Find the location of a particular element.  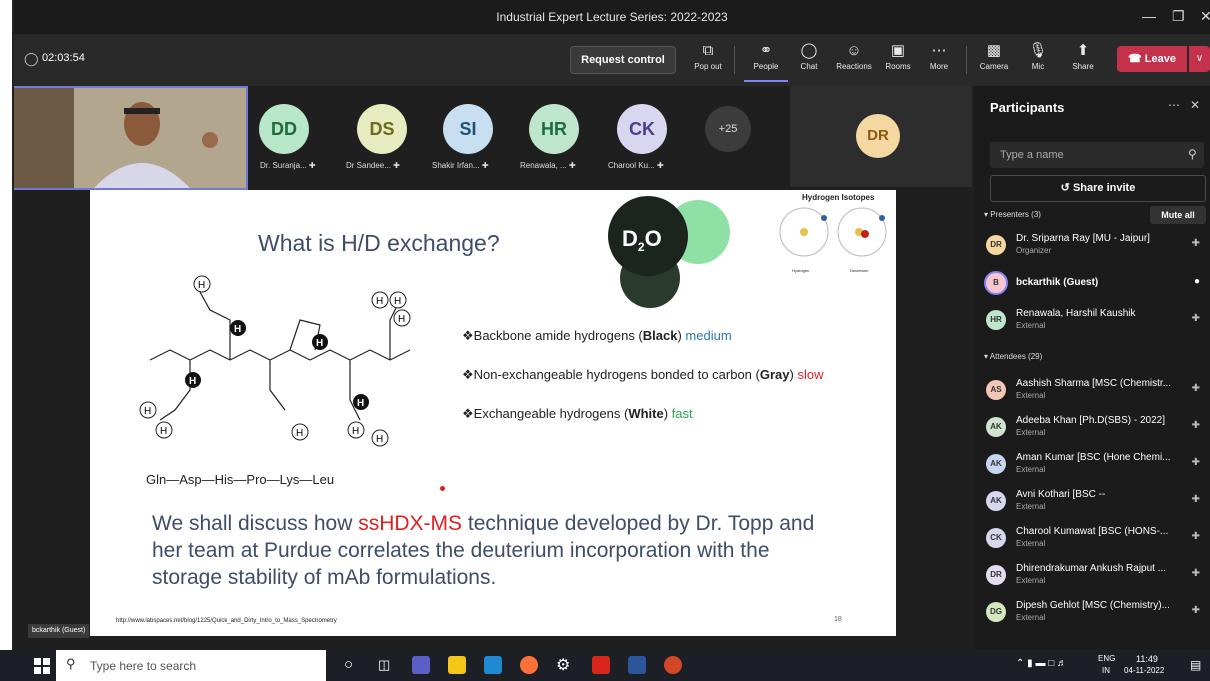

avatar-dr: DR is located at coordinates (878, 136).